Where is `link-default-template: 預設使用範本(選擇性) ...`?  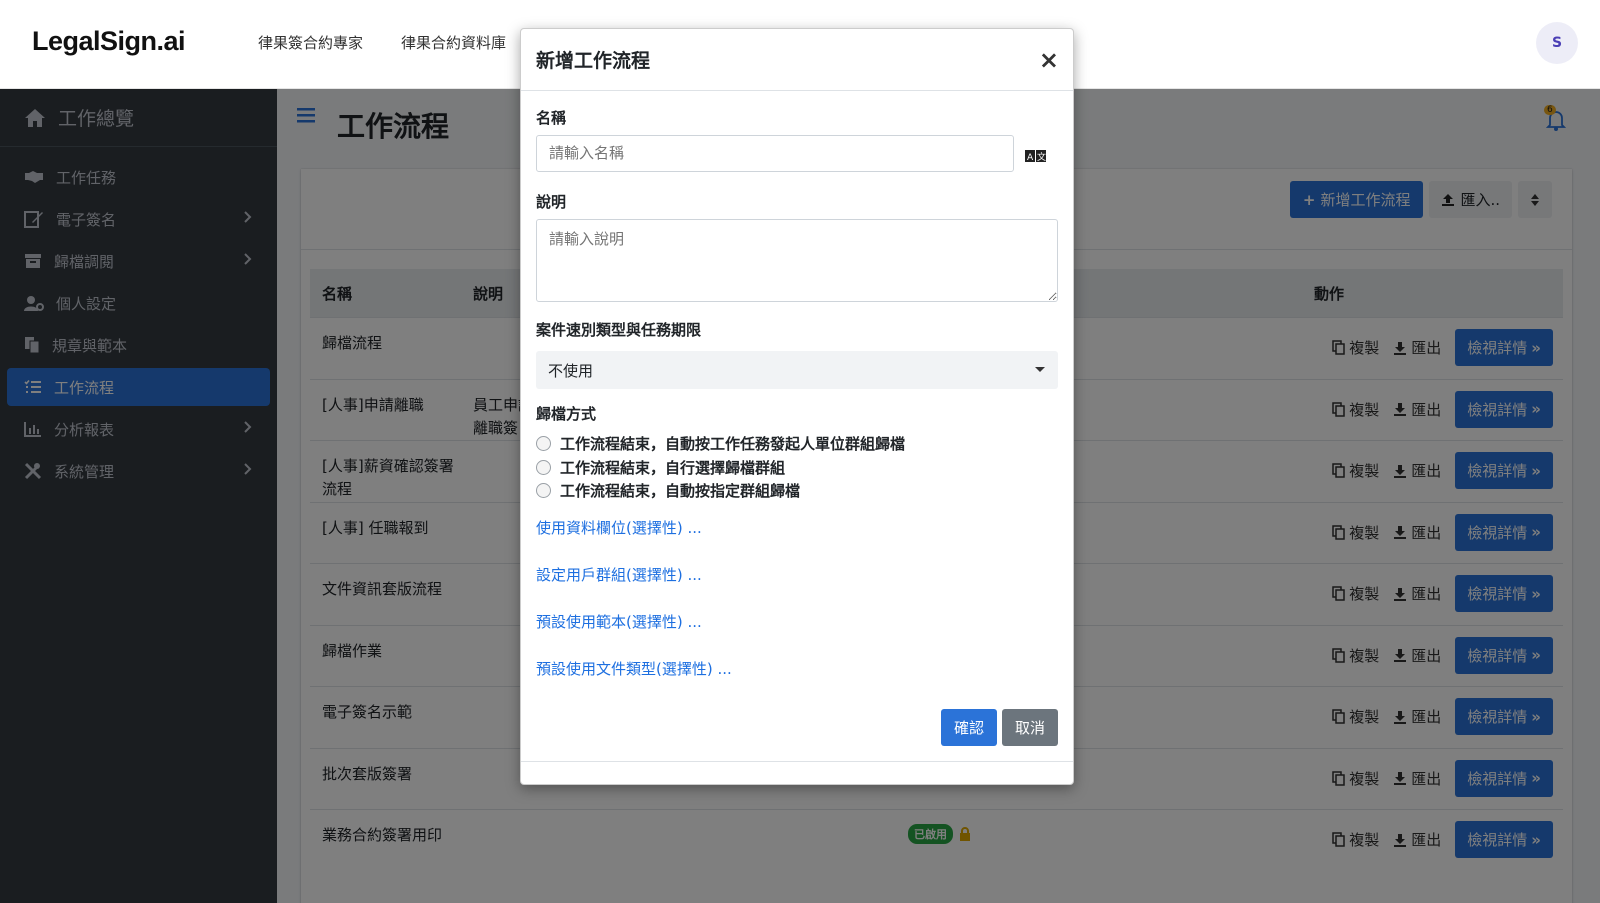
link-default-template: 預設使用範本(選擇性) ... is located at coordinates (619, 621).